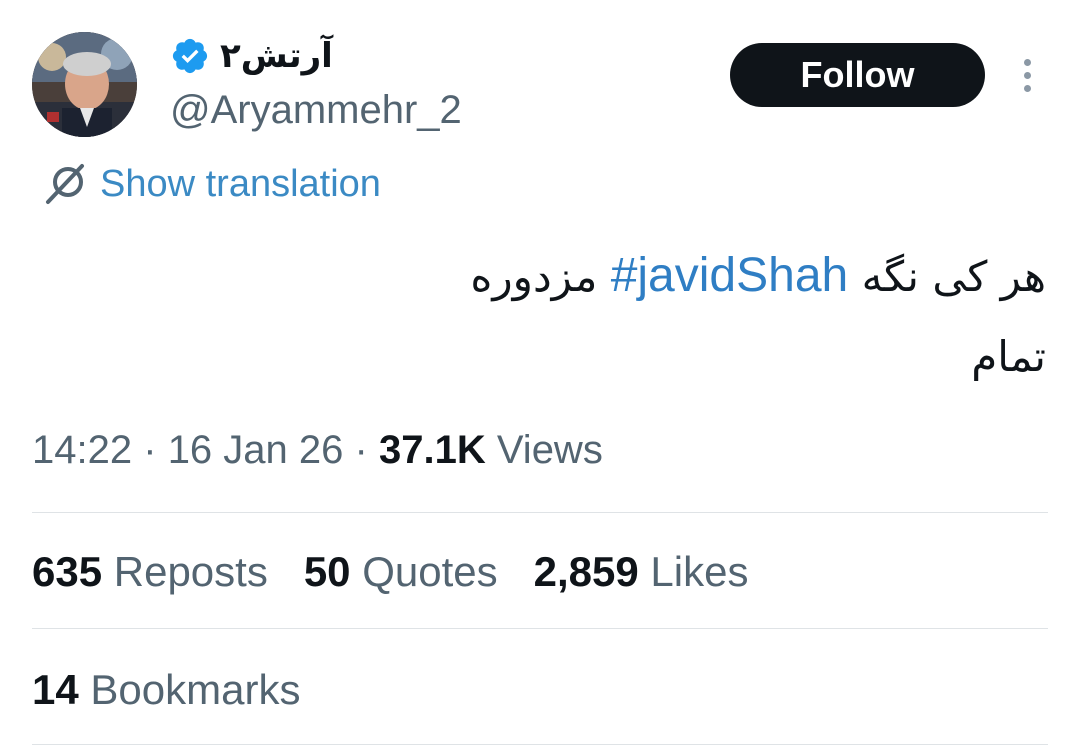  I want to click on tweet-text-after: مزدوره, so click(534, 276).